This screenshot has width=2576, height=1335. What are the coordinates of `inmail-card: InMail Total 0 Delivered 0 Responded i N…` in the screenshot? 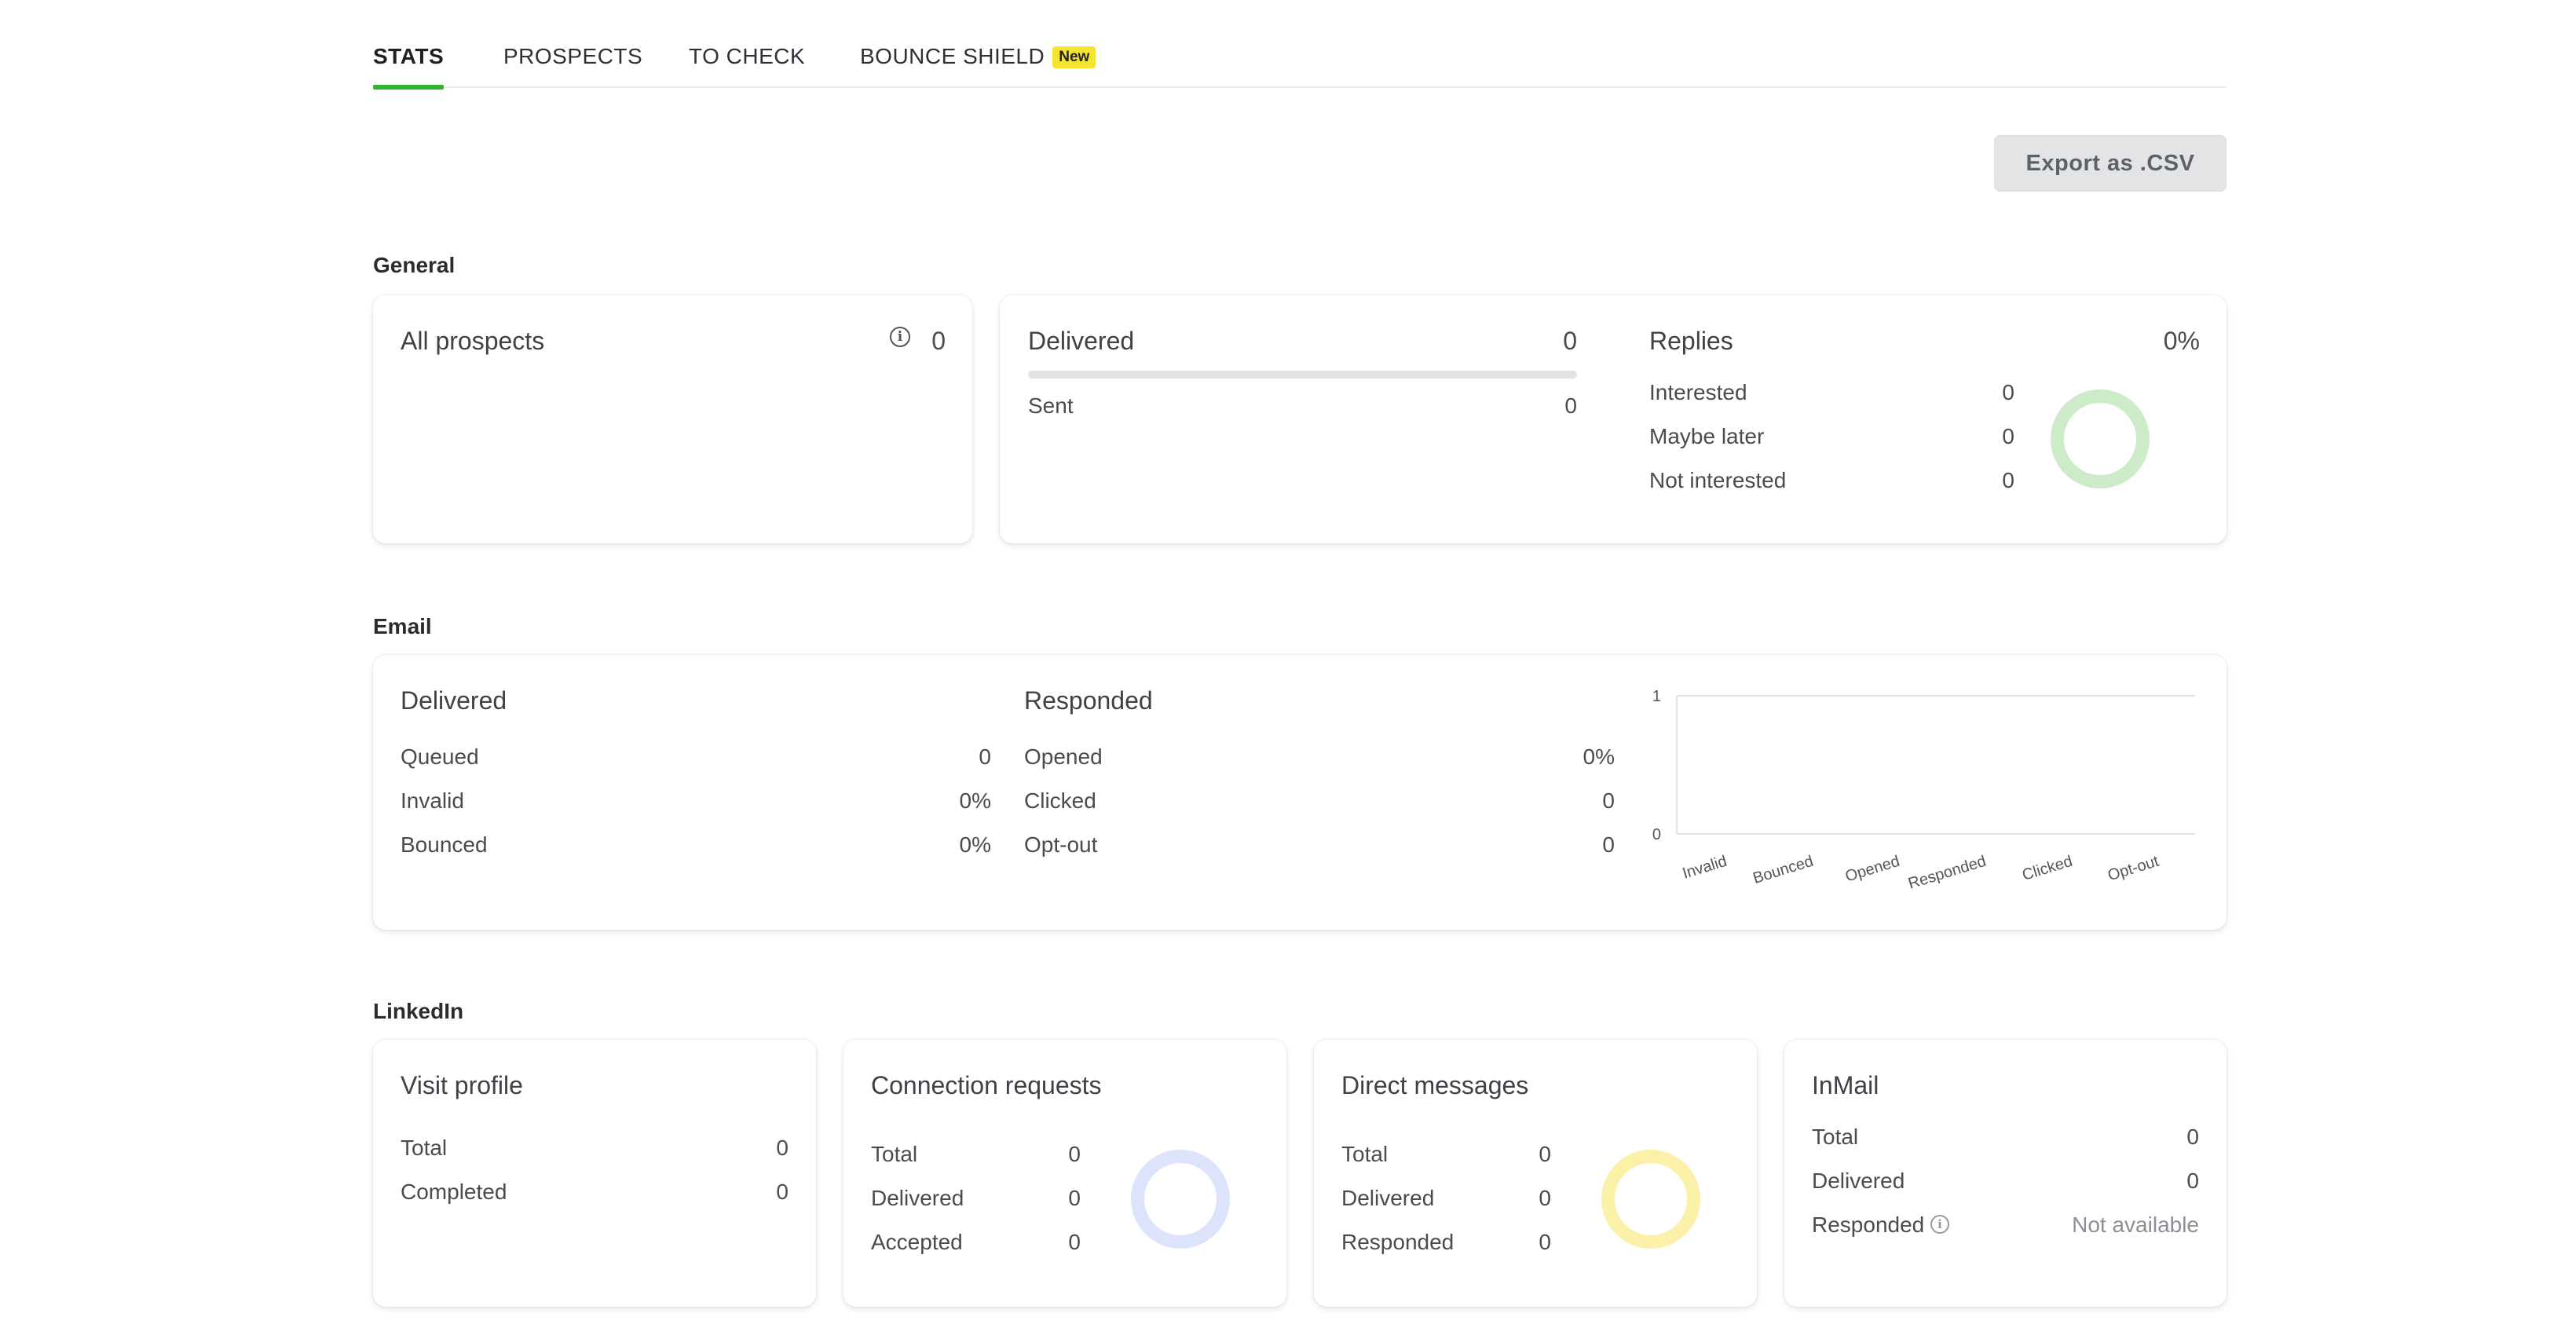 It's located at (2006, 1173).